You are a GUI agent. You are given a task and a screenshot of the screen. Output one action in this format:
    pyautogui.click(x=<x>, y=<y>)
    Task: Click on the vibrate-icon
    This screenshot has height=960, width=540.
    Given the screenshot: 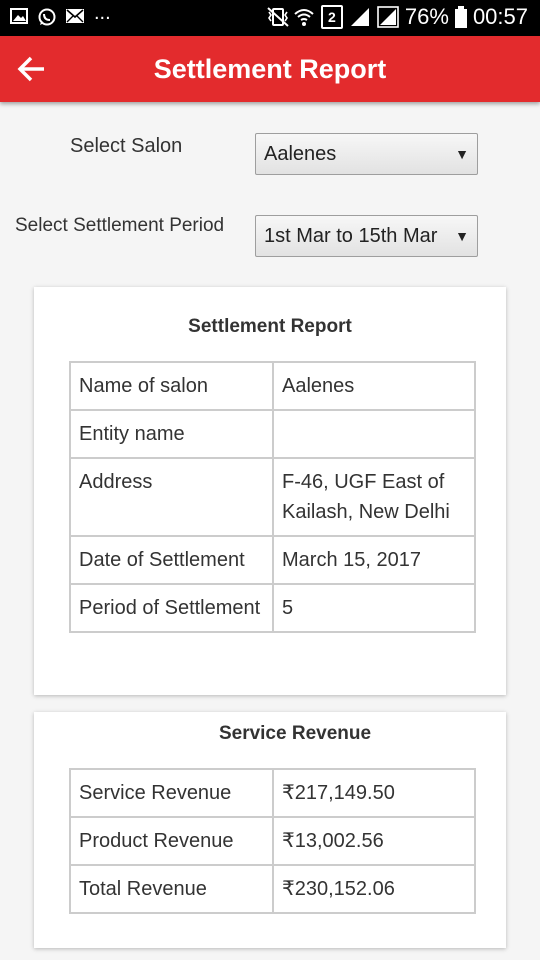 What is the action you would take?
    pyautogui.click(x=277, y=17)
    